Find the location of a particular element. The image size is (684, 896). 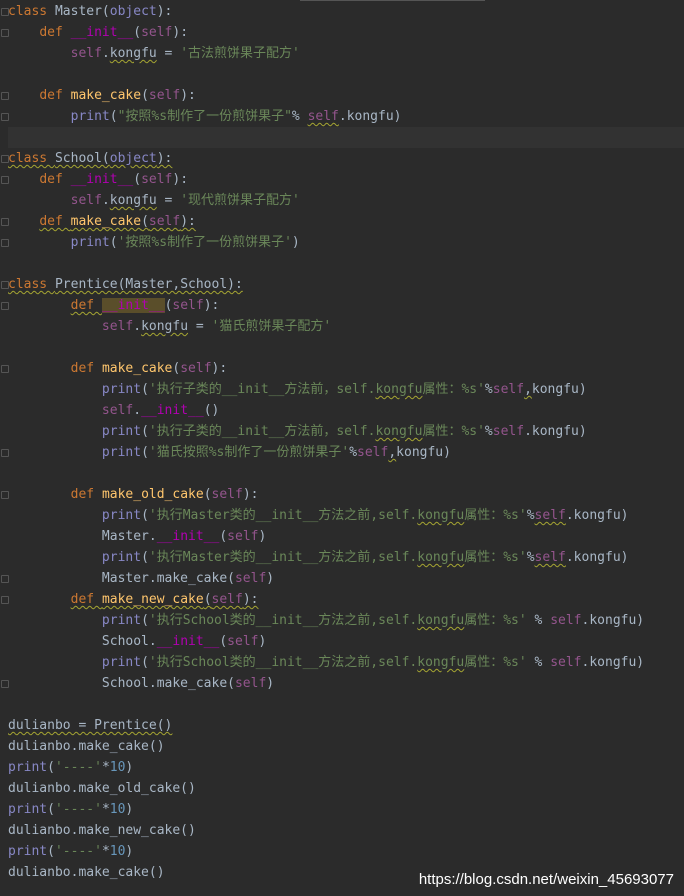

code-token: '执行School类的__init__方法之前,self. is located at coordinates (283, 620).